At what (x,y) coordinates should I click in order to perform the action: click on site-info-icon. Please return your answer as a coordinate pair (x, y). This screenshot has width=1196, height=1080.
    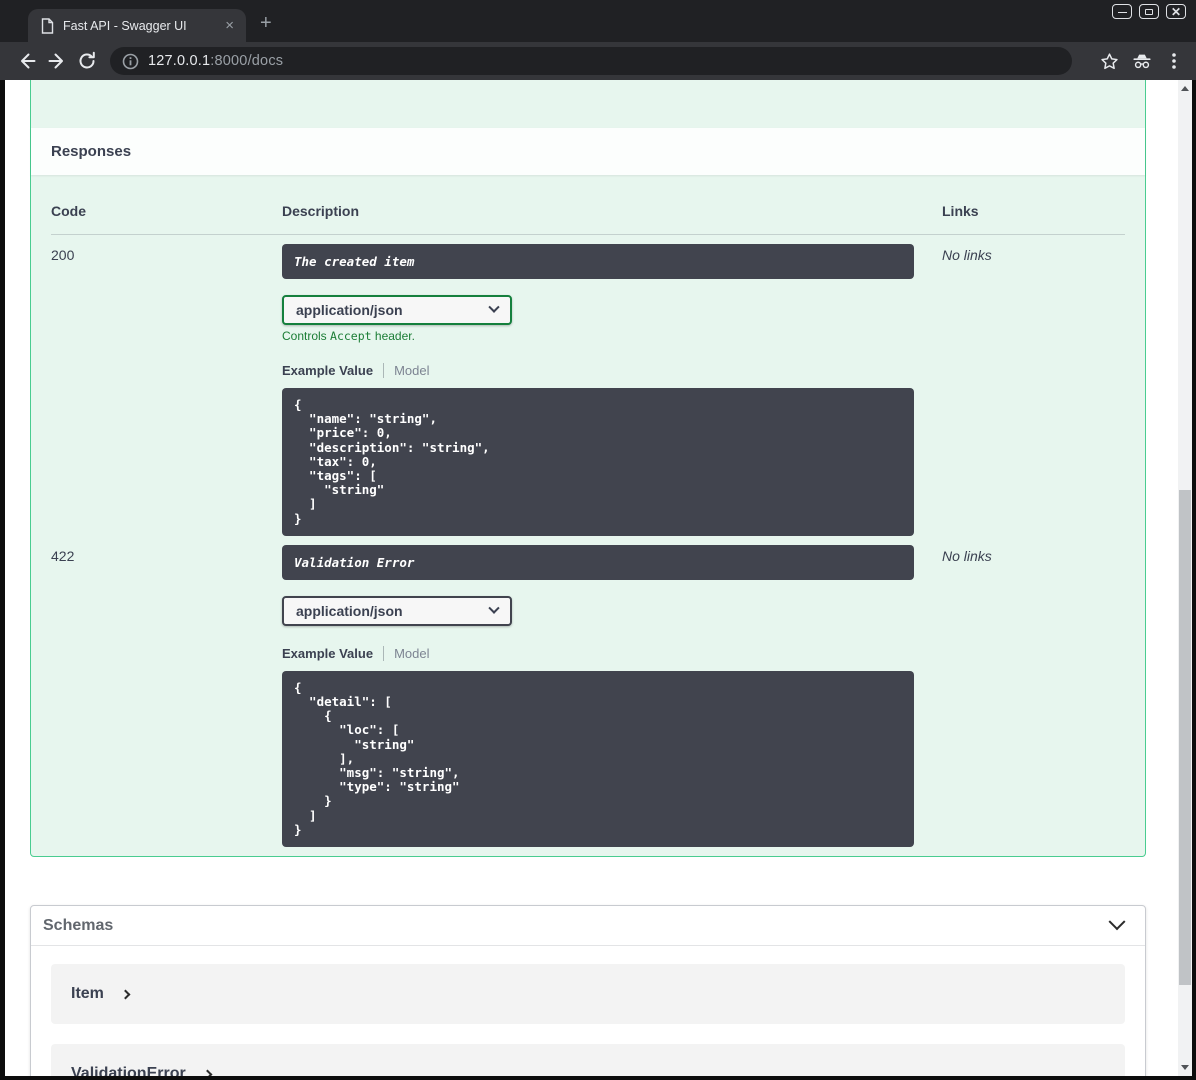
    Looking at the image, I should click on (130, 61).